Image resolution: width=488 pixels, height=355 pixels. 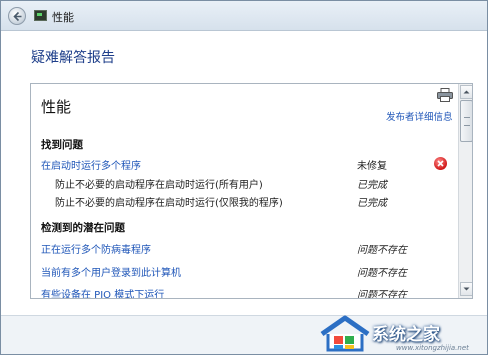 I want to click on chevron-up-icon, so click(x=466, y=92).